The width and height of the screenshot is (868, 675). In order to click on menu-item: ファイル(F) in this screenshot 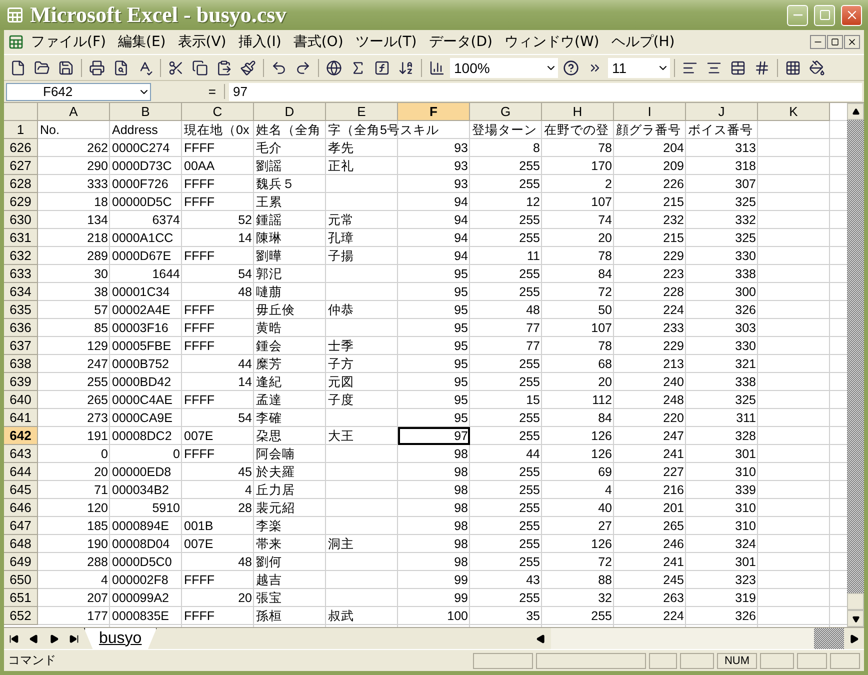, I will do `click(68, 42)`.